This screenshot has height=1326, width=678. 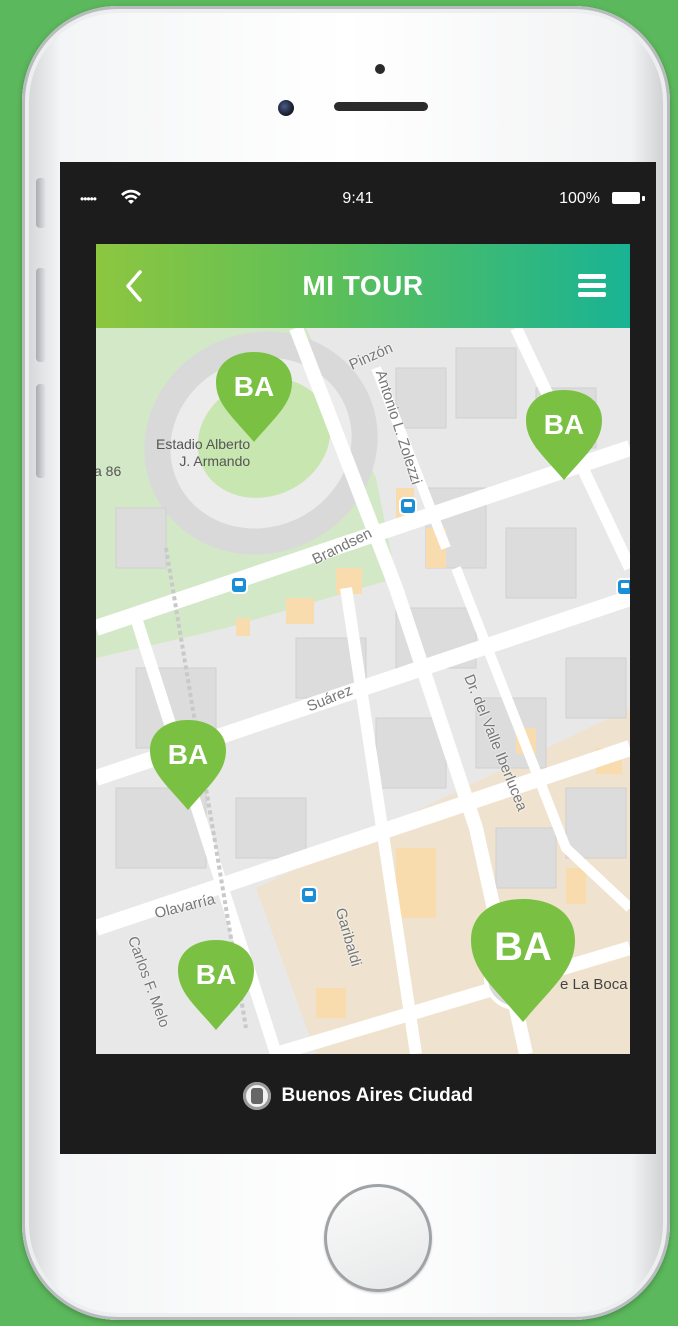 What do you see at coordinates (41, 431) in the screenshot?
I see `volume-down-button` at bounding box center [41, 431].